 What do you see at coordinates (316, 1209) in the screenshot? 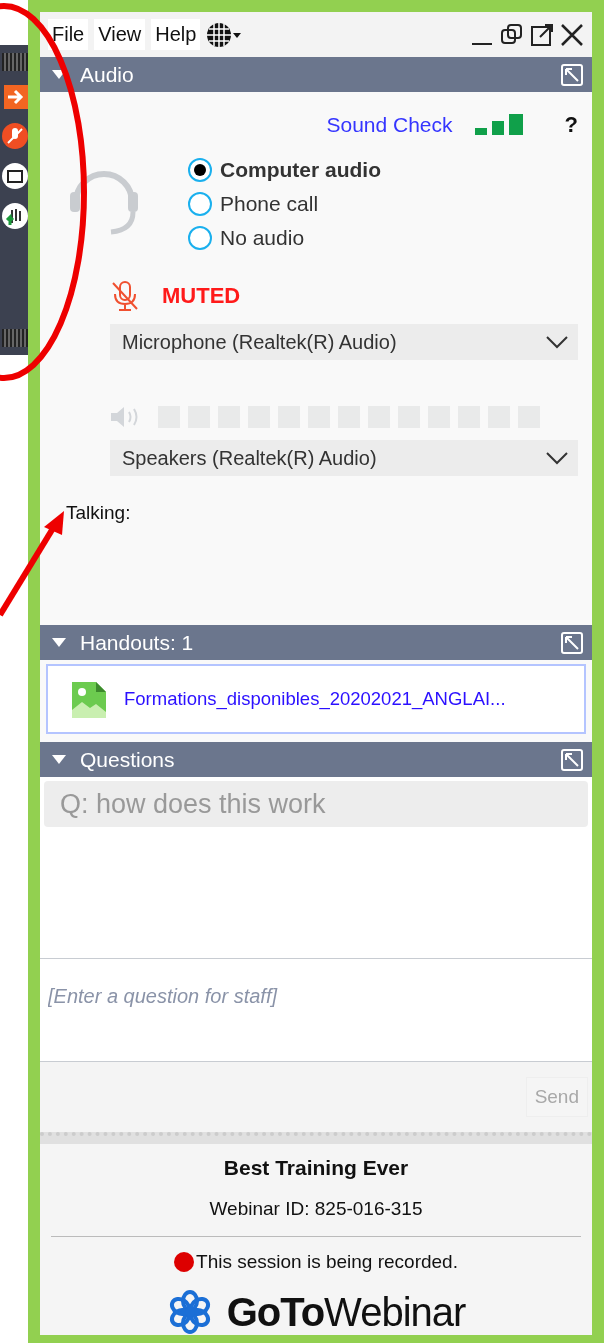
I see `webinar-id: Webinar ID: 825-016-315` at bounding box center [316, 1209].